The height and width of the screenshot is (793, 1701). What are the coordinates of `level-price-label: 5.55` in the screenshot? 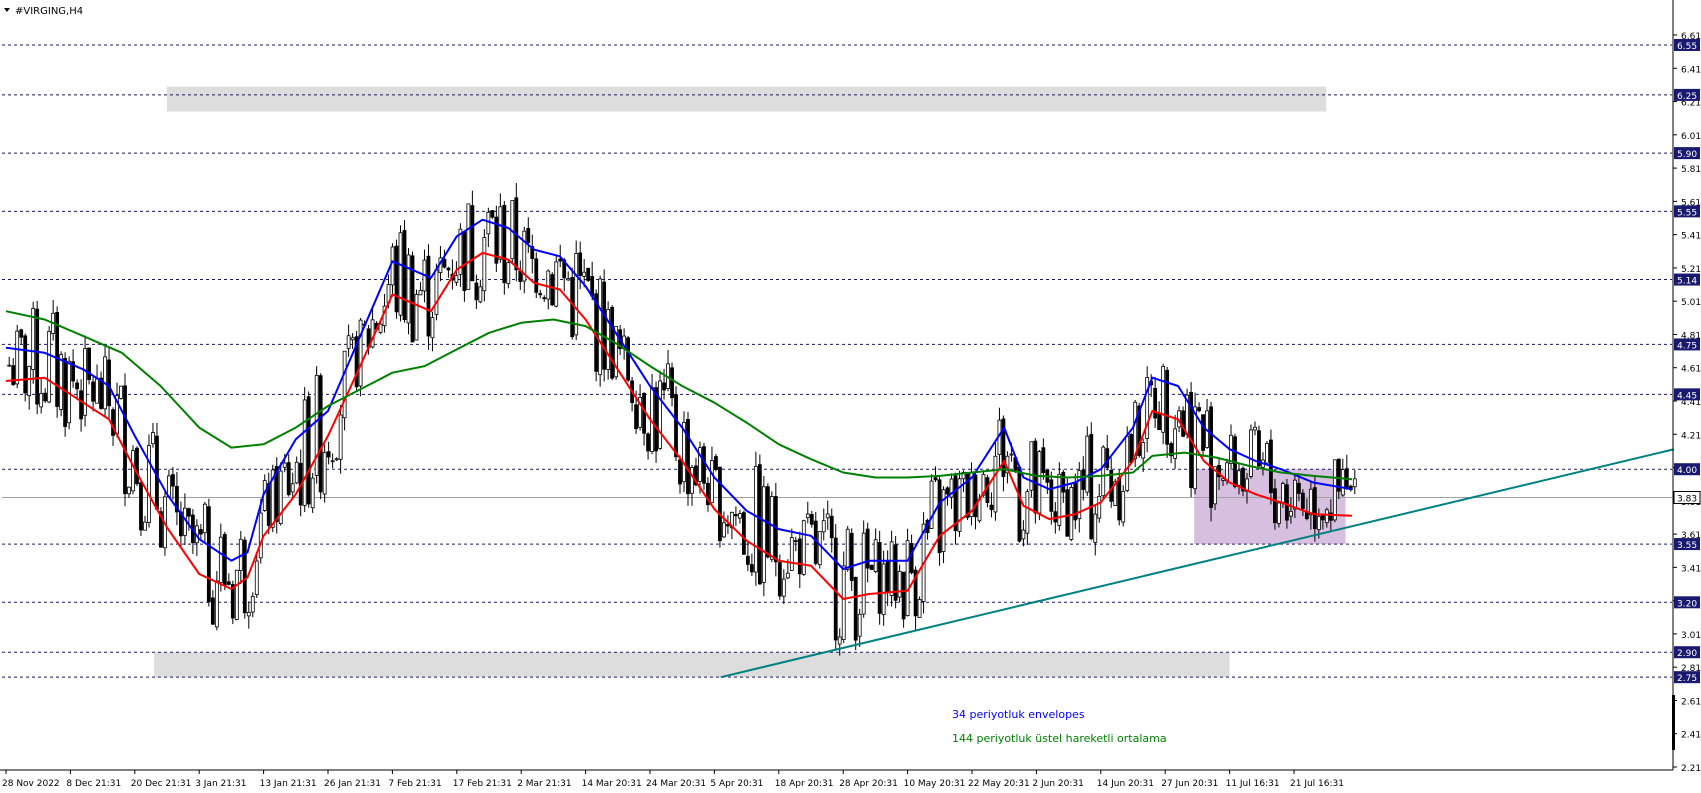 It's located at (1687, 213).